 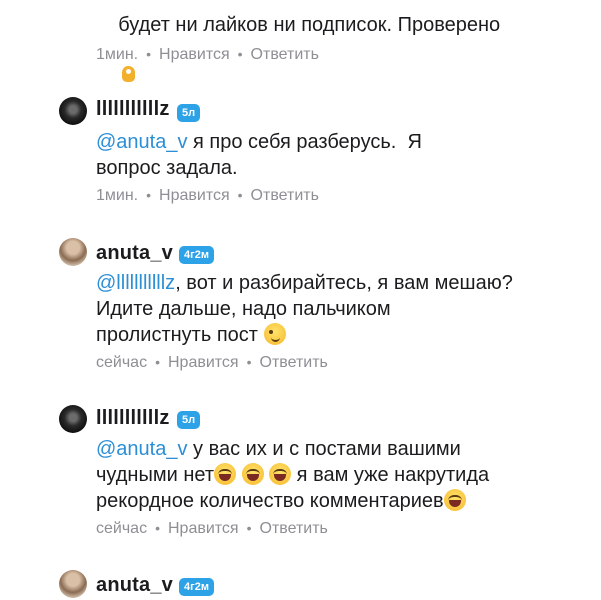 I want to click on comment-text: пролистнуть пост, so click(x=177, y=335).